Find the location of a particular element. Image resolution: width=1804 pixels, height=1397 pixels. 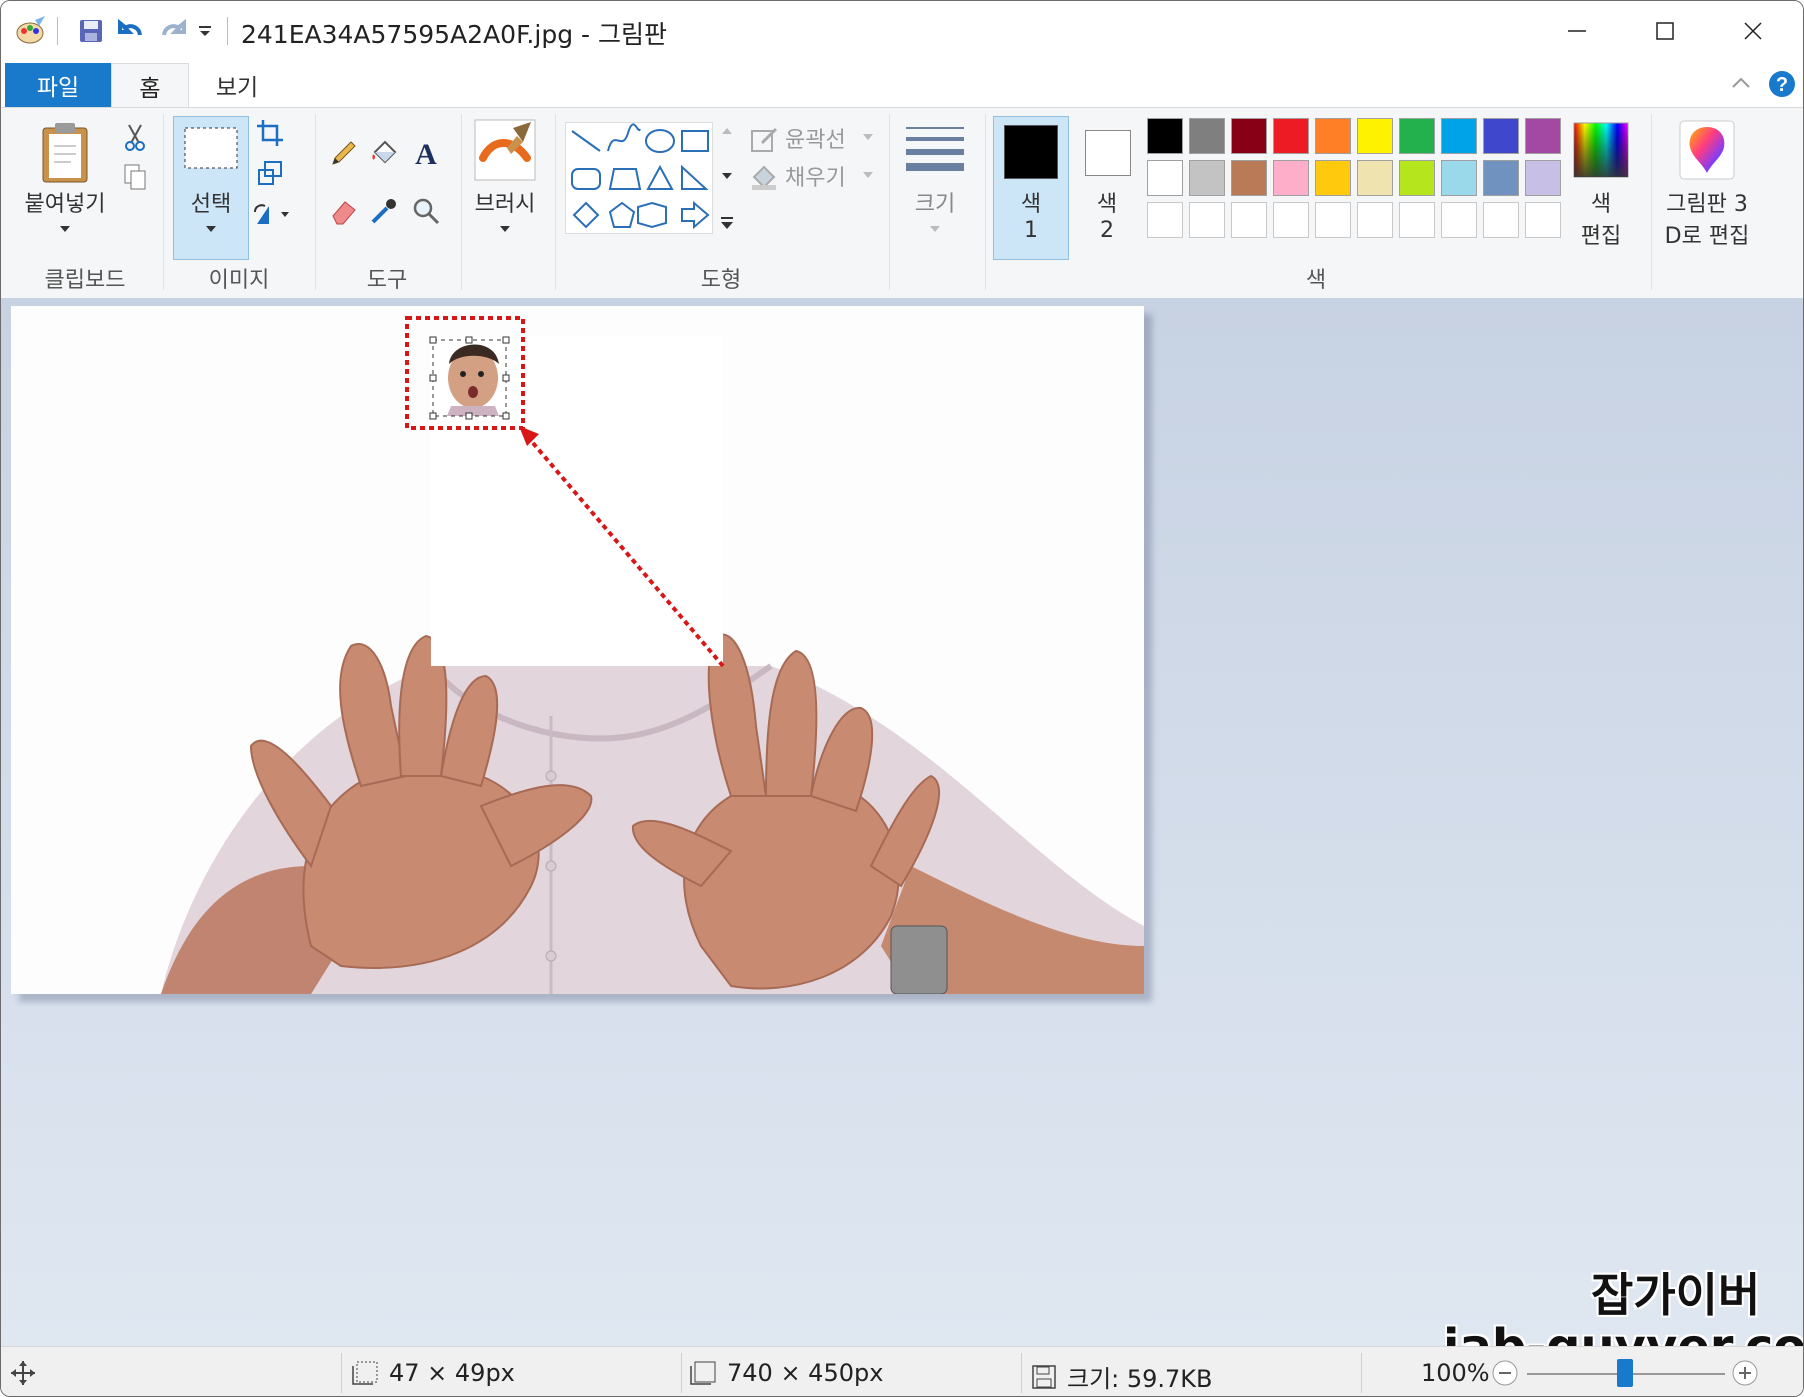

hexagon-shape-icon is located at coordinates (652, 215).